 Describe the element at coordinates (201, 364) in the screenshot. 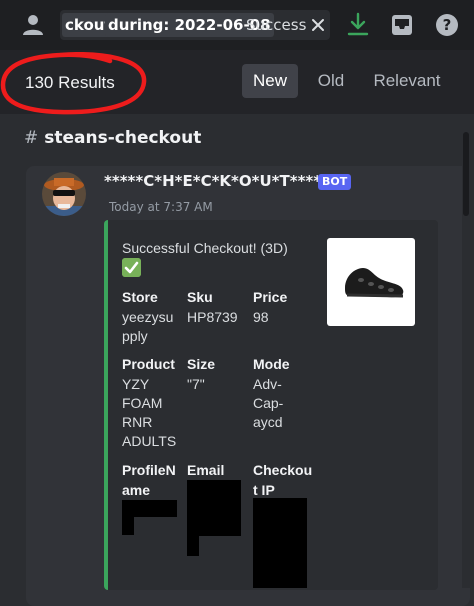

I see `field-size-label: Size` at that location.